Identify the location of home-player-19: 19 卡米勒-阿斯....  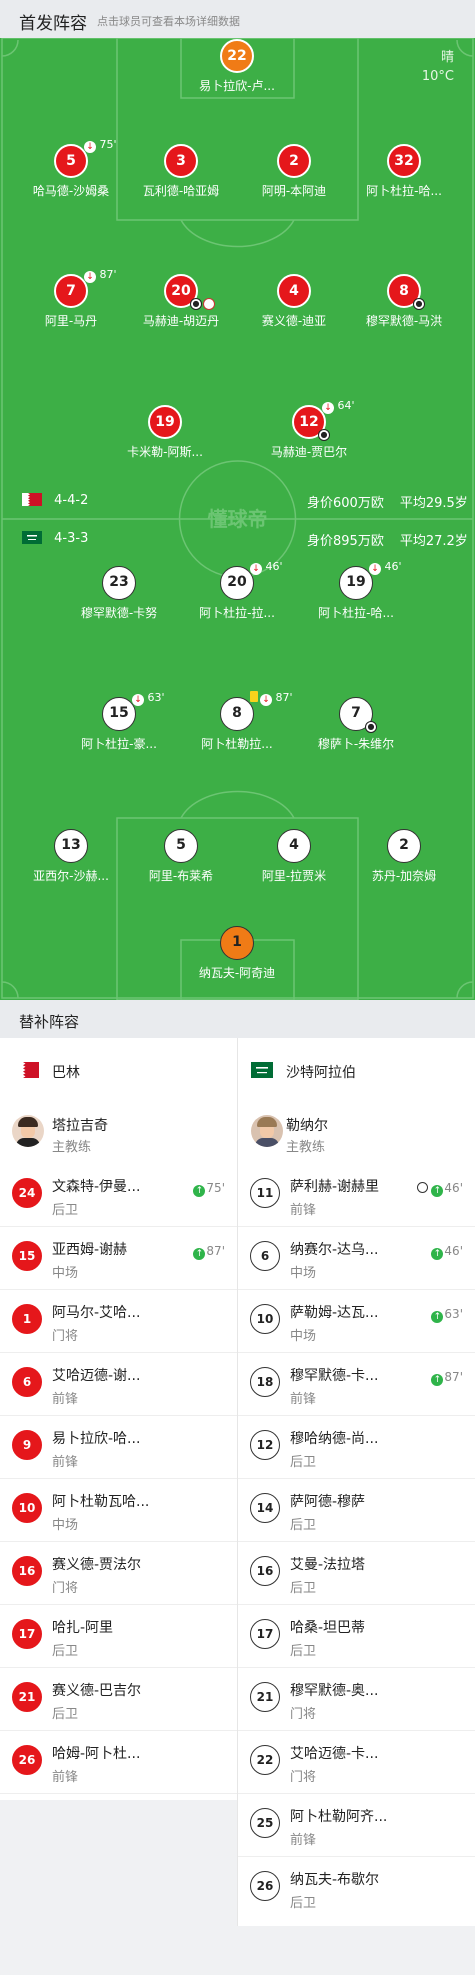
(165, 435).